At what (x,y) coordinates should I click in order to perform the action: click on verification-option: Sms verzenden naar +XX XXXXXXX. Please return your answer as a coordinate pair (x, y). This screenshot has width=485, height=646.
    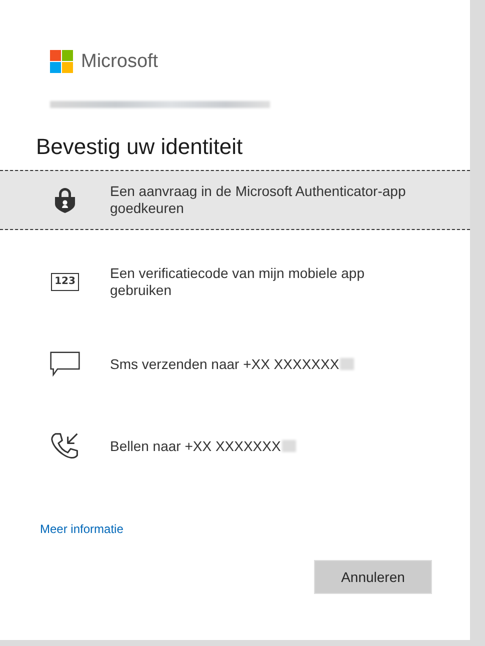
    Looking at the image, I should click on (235, 364).